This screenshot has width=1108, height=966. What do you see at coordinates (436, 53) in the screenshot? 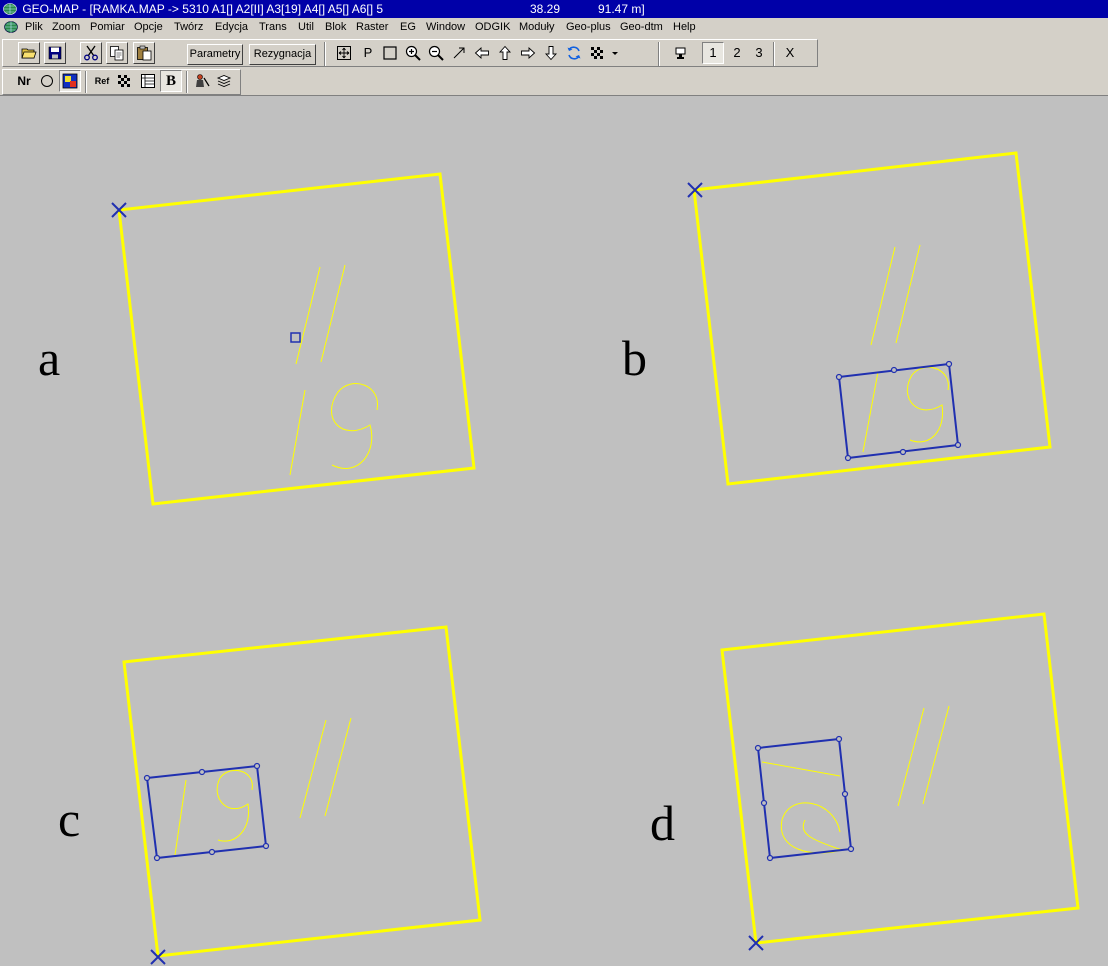
I see `zoom-out-button` at bounding box center [436, 53].